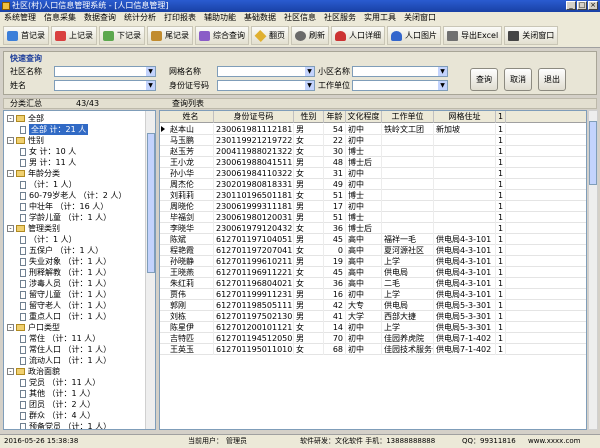  What do you see at coordinates (531, 35) in the screenshot?
I see `close-window-button: 关闭窗口` at bounding box center [531, 35].